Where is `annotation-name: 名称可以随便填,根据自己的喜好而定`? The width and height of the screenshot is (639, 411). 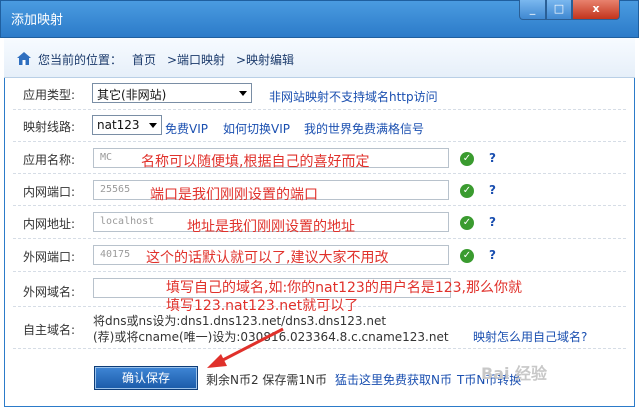 annotation-name: 名称可以随便填,根据自己的喜好而定 is located at coordinates (255, 162).